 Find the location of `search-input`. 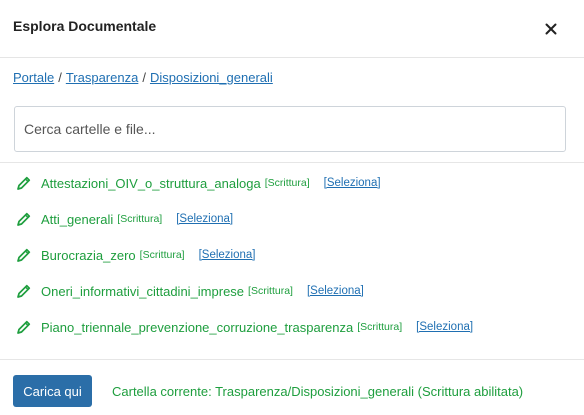

search-input is located at coordinates (290, 129).